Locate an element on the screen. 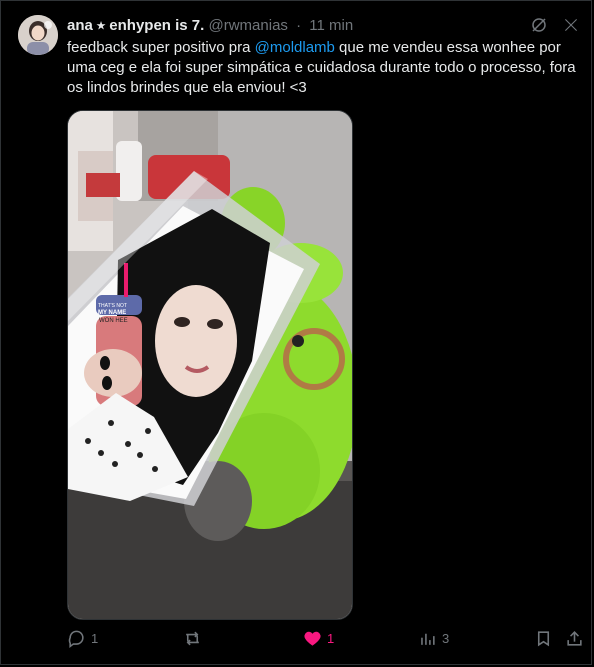 The image size is (594, 667). retweet-button is located at coordinates (192, 638).